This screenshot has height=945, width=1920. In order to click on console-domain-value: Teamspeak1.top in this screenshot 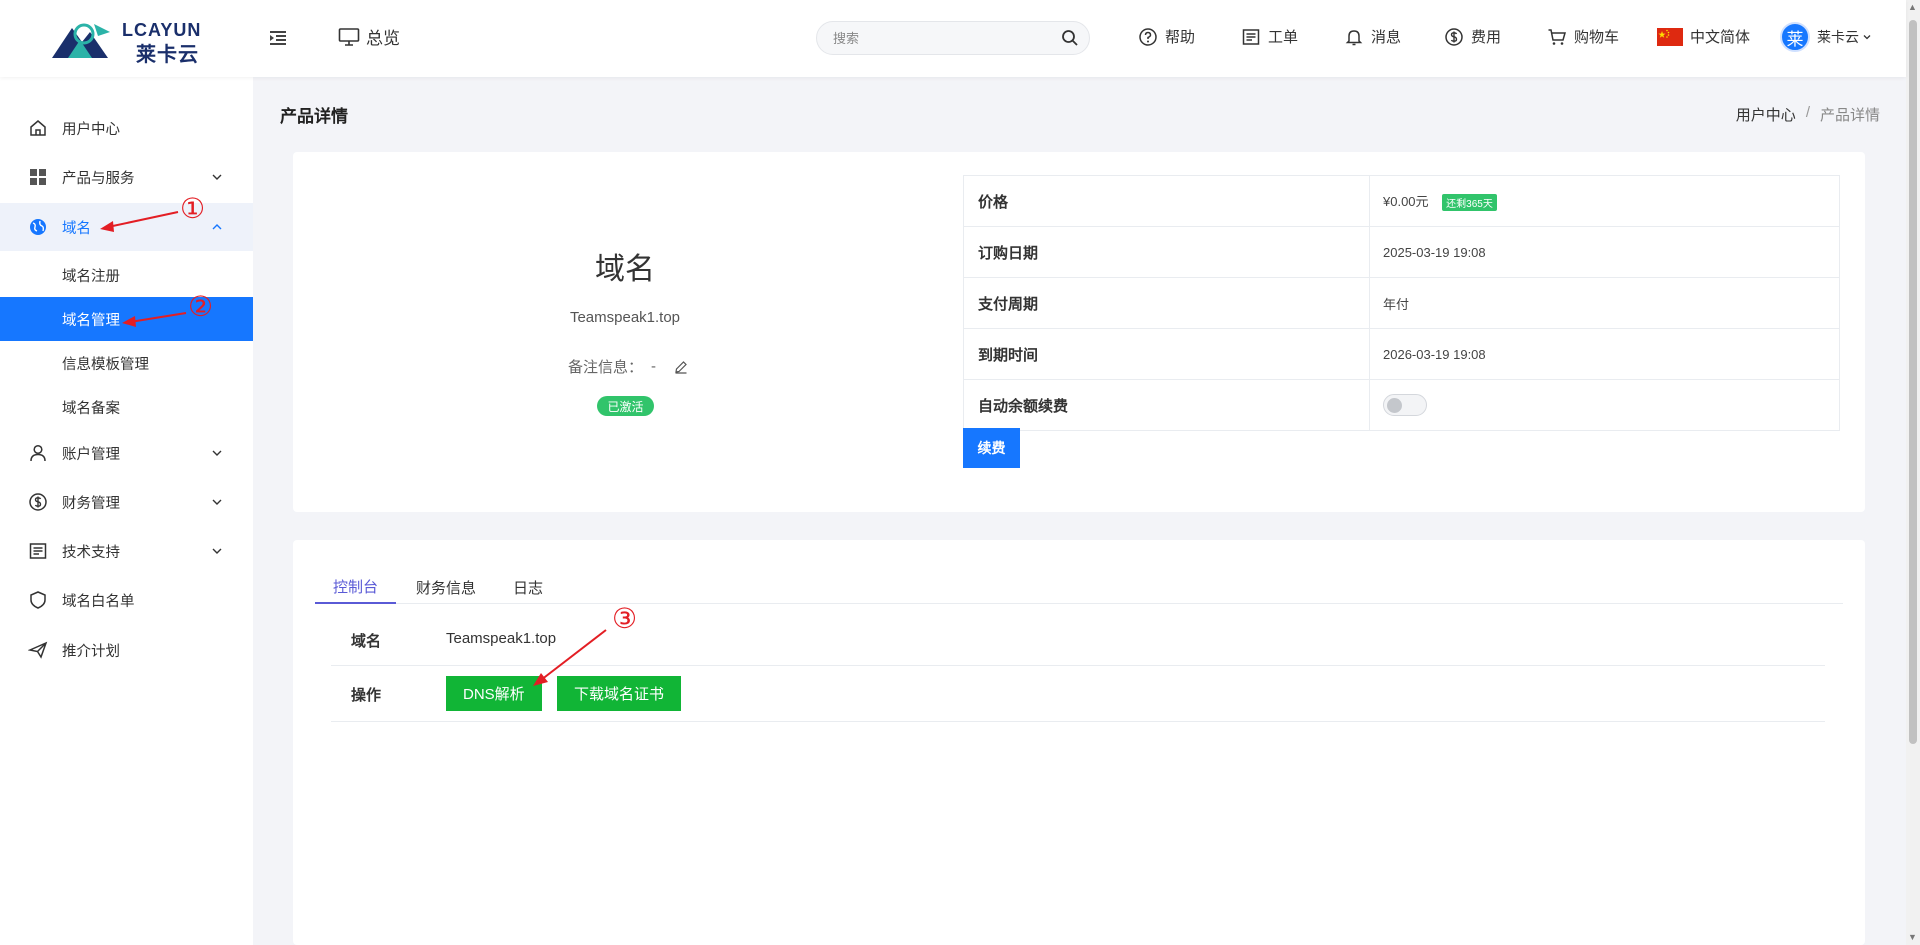, I will do `click(501, 638)`.